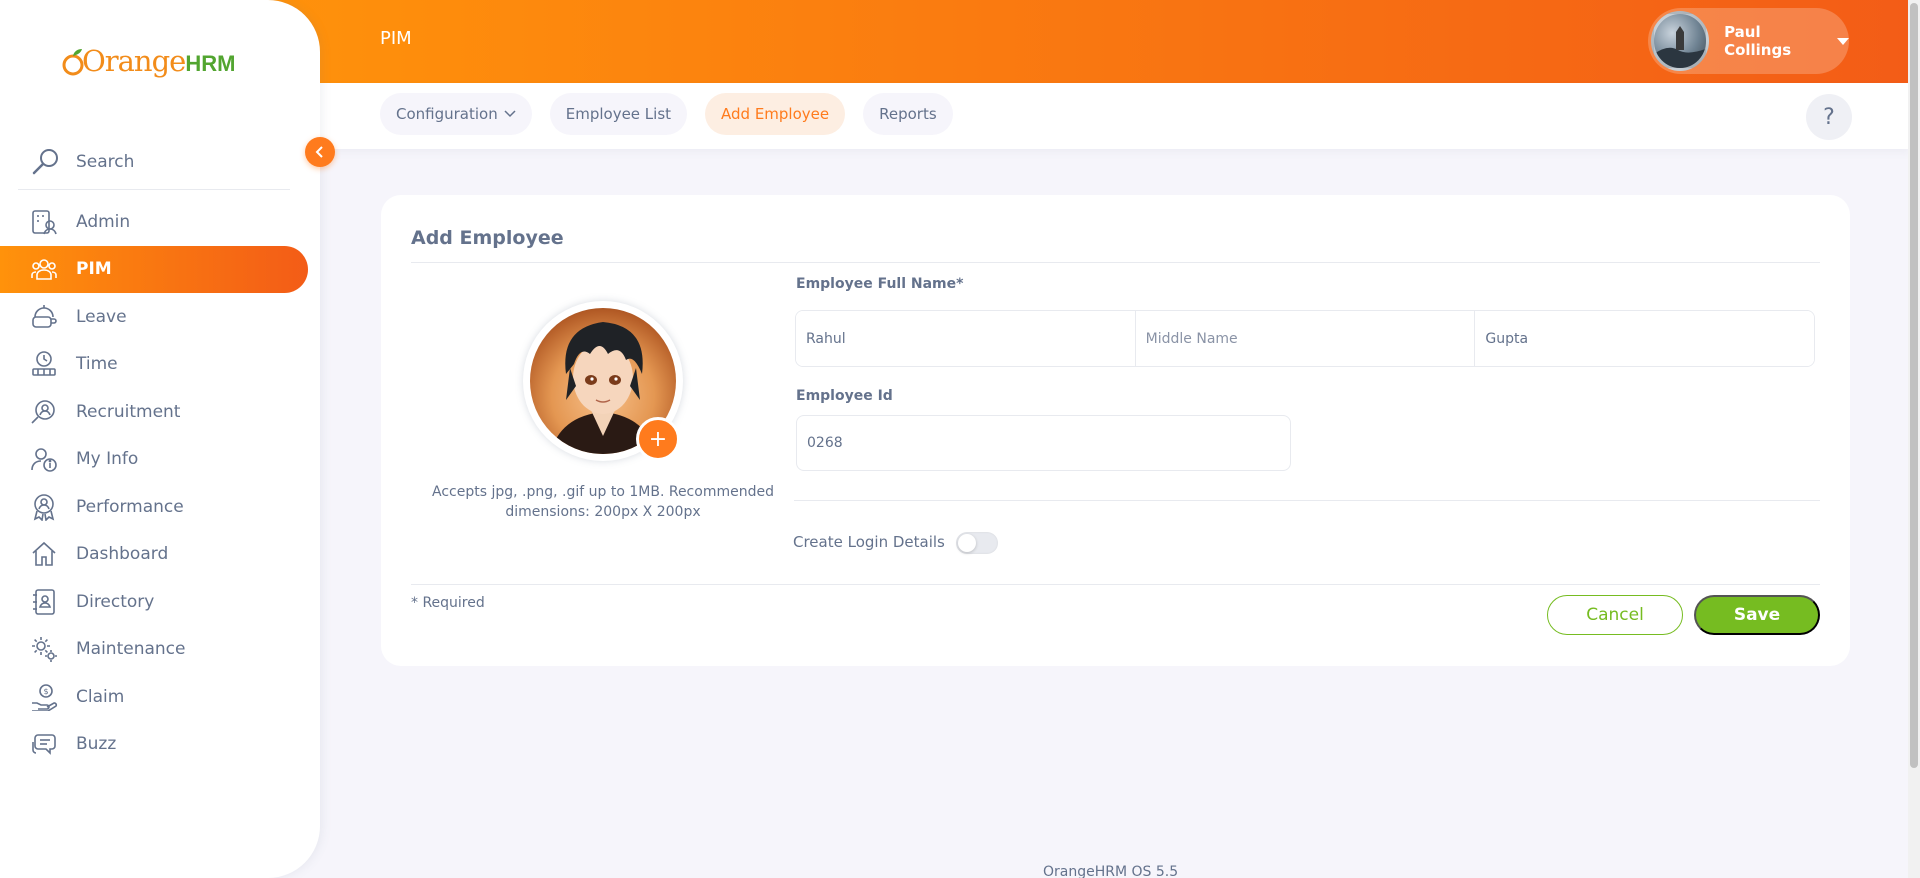 The height and width of the screenshot is (878, 1920). I want to click on orange-logo-icon, so click(73, 62).